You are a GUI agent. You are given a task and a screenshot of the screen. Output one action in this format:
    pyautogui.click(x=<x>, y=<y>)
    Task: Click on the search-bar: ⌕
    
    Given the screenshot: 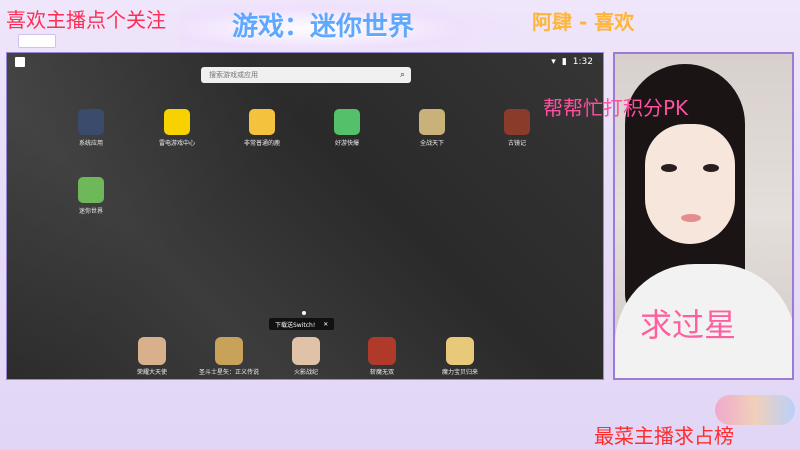 What is the action you would take?
    pyautogui.click(x=306, y=75)
    